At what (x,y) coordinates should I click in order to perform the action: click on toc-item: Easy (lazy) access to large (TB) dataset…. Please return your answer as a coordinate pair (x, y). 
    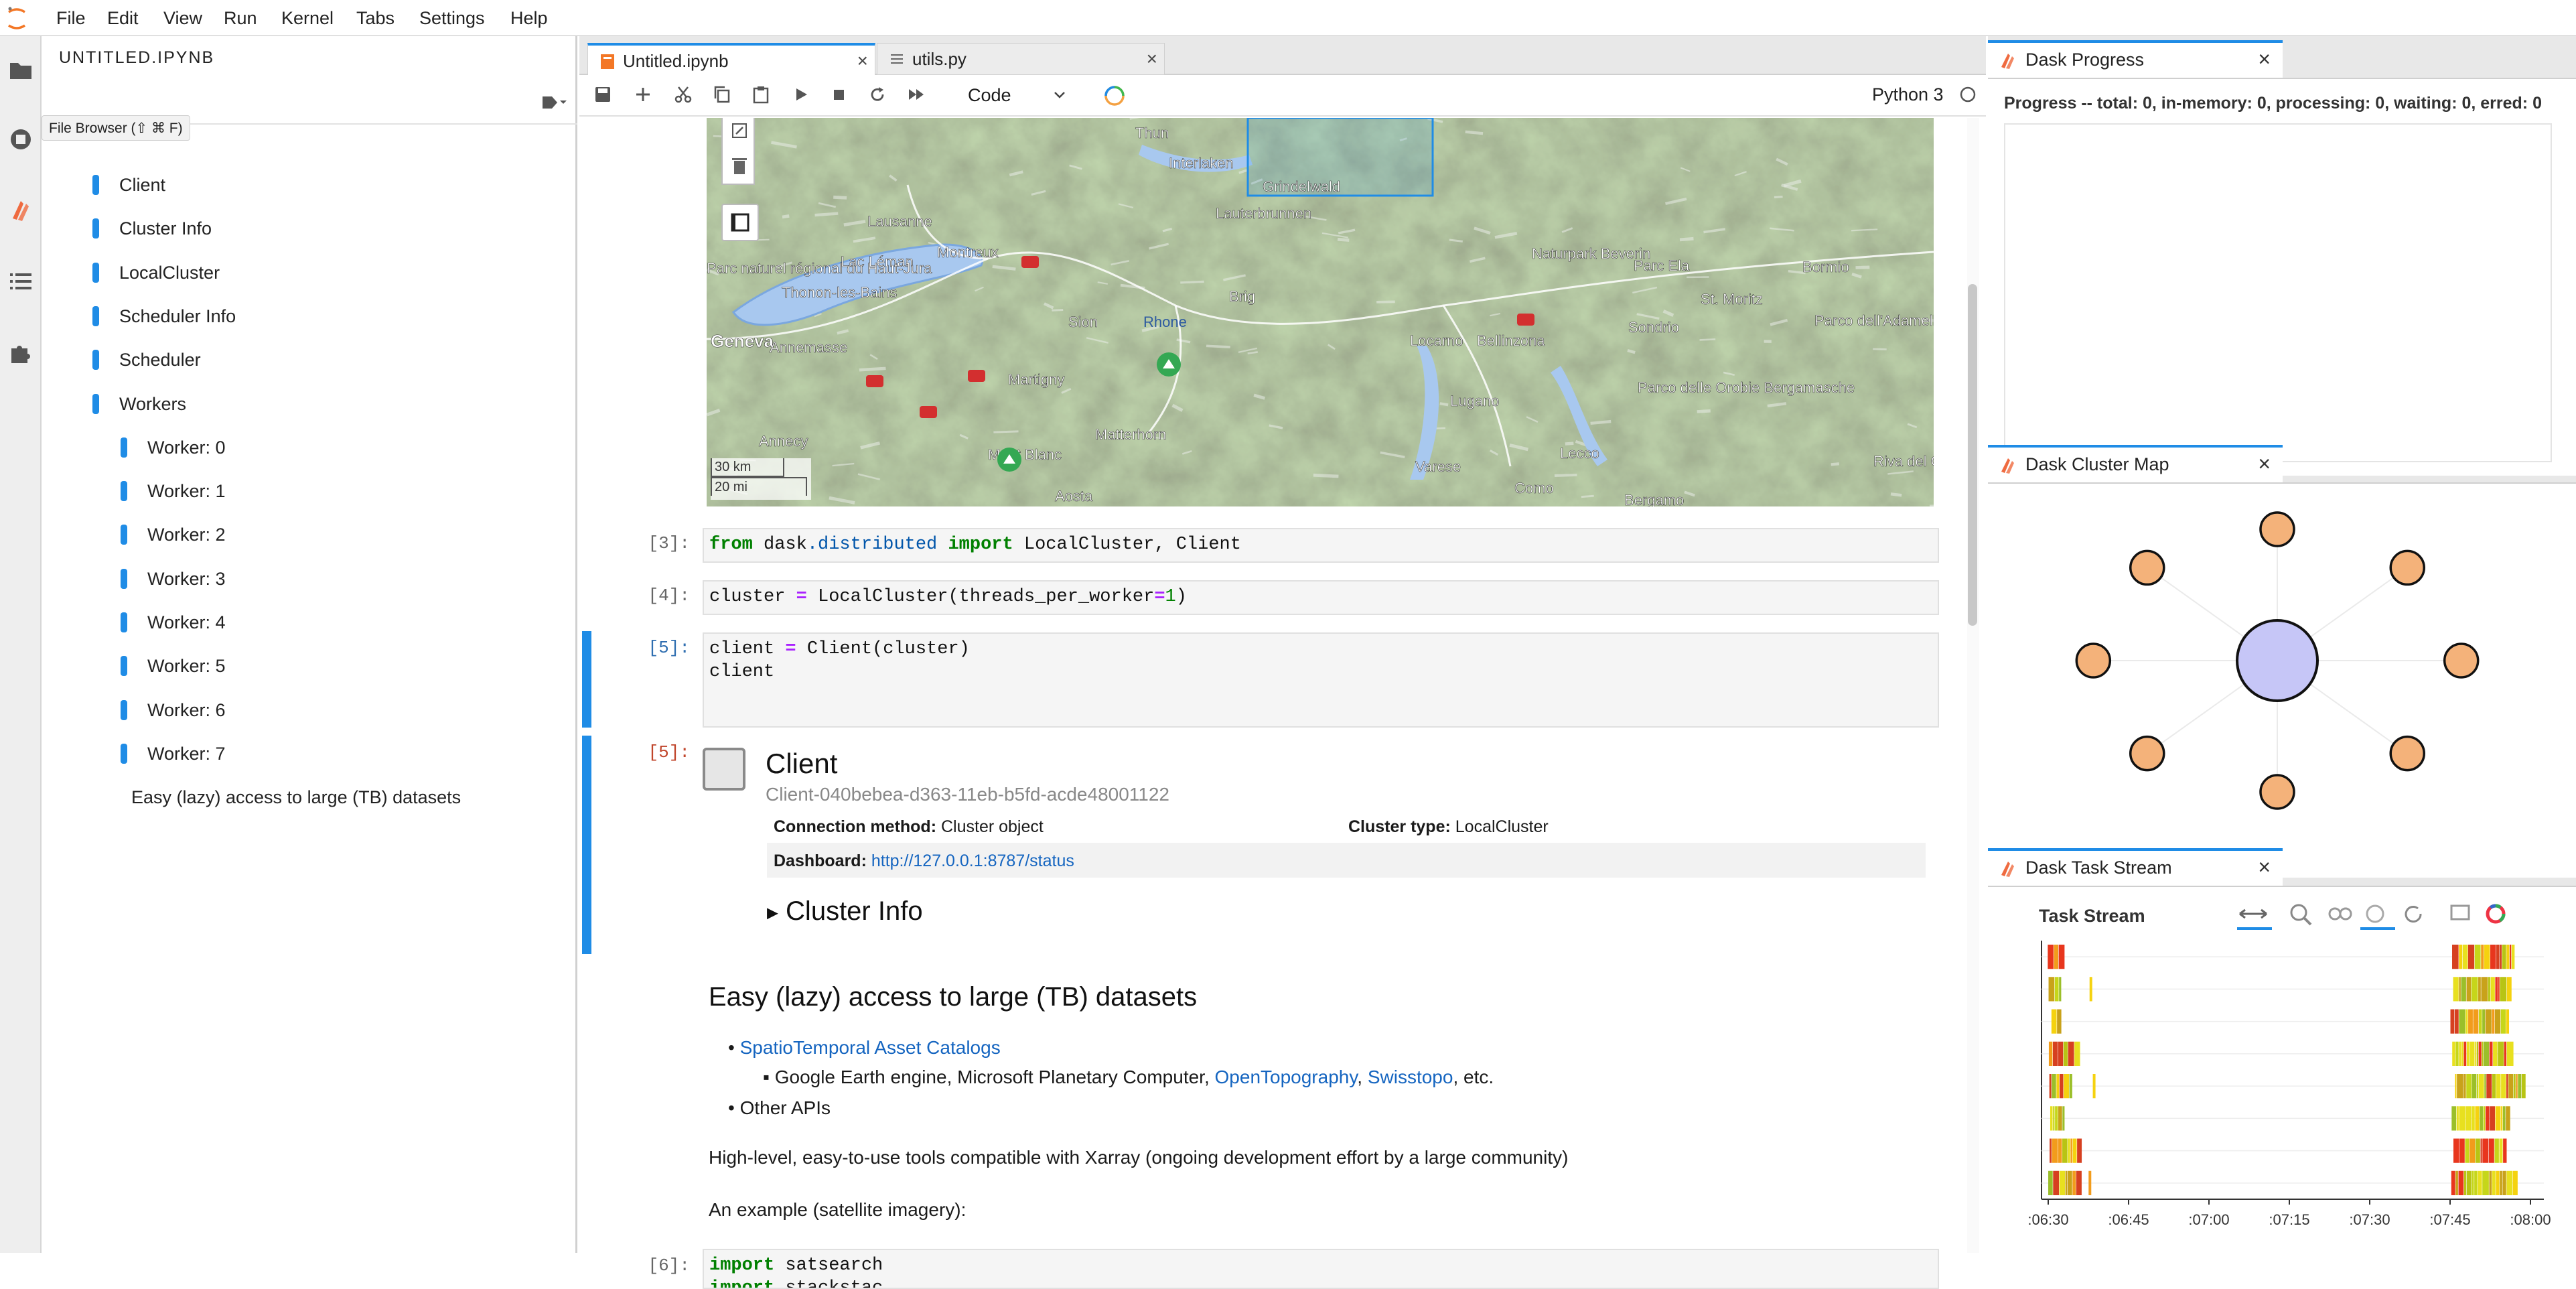
    Looking at the image, I should click on (296, 797).